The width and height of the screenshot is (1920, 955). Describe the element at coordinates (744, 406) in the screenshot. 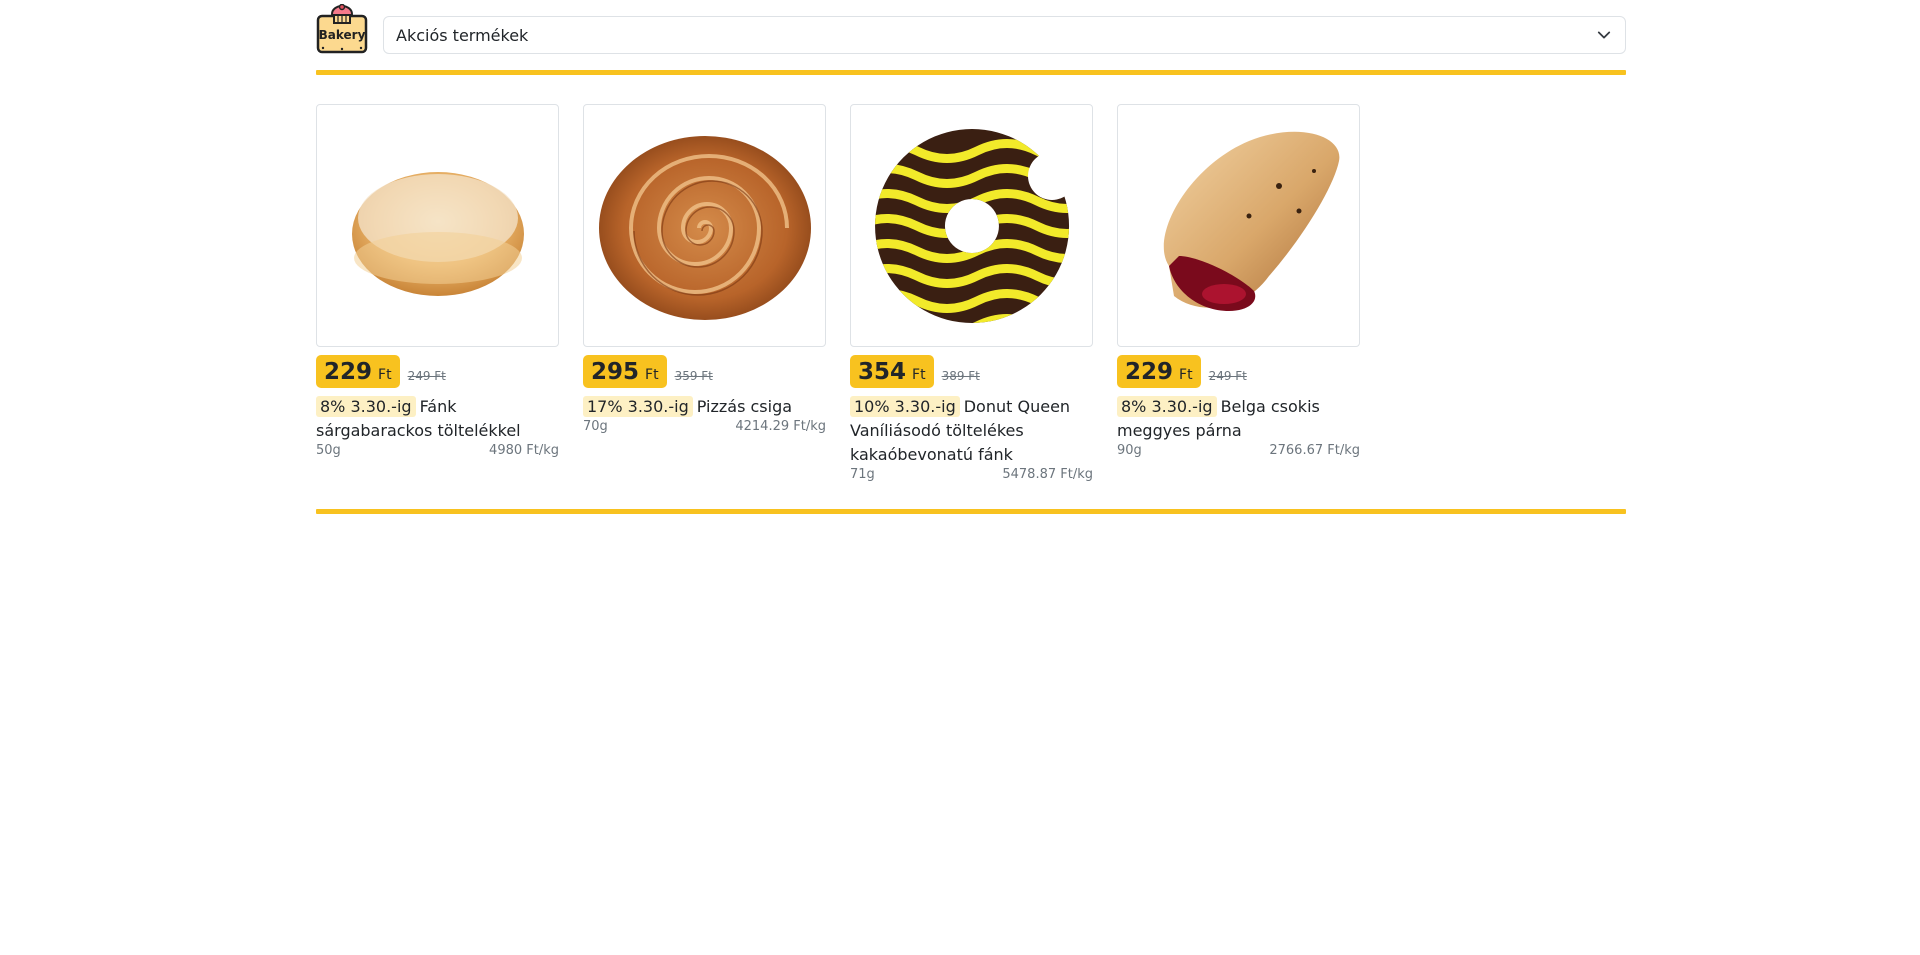

I see `product-name: Pizzás csiga` at that location.